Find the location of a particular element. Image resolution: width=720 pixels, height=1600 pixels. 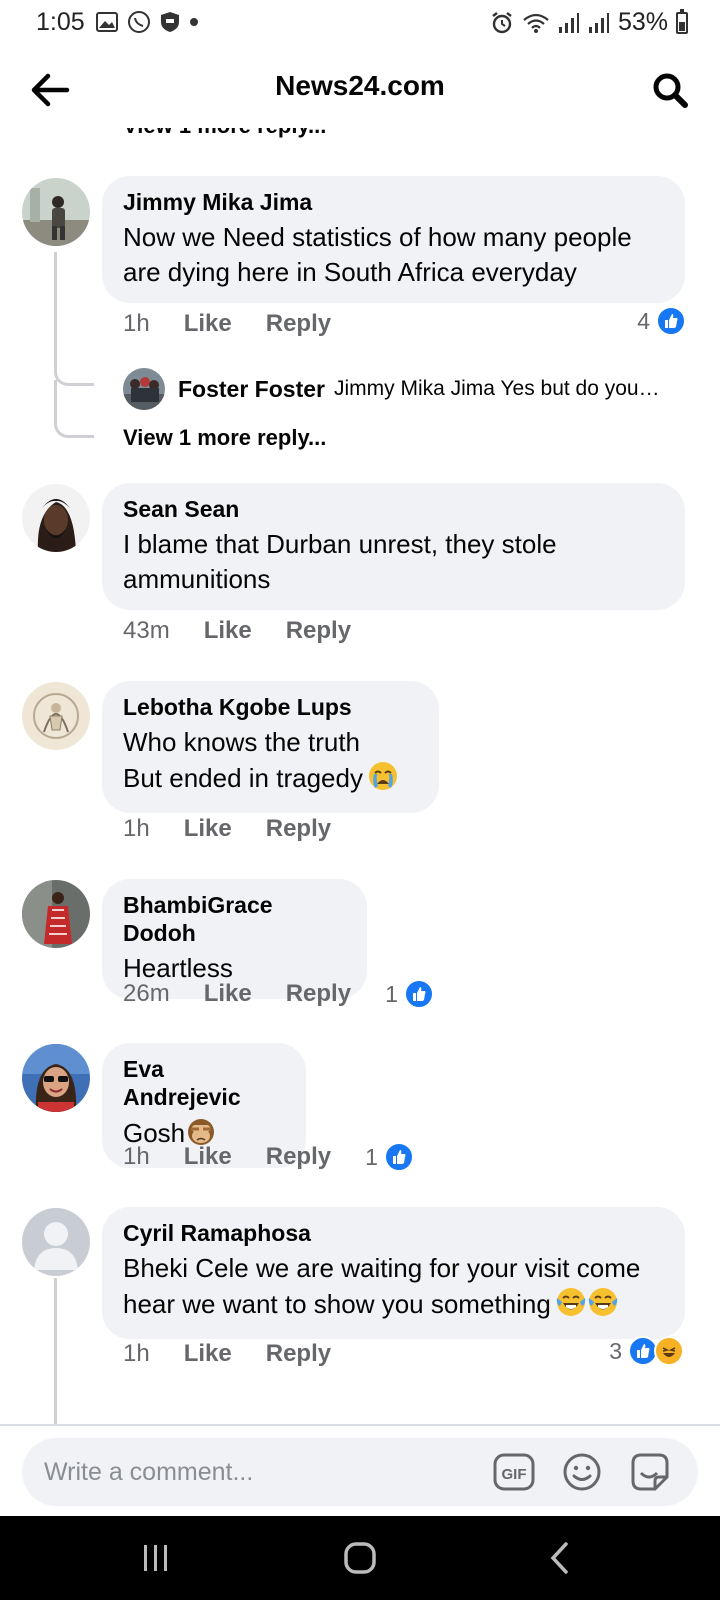

comment-time: 26m is located at coordinates (146, 993).